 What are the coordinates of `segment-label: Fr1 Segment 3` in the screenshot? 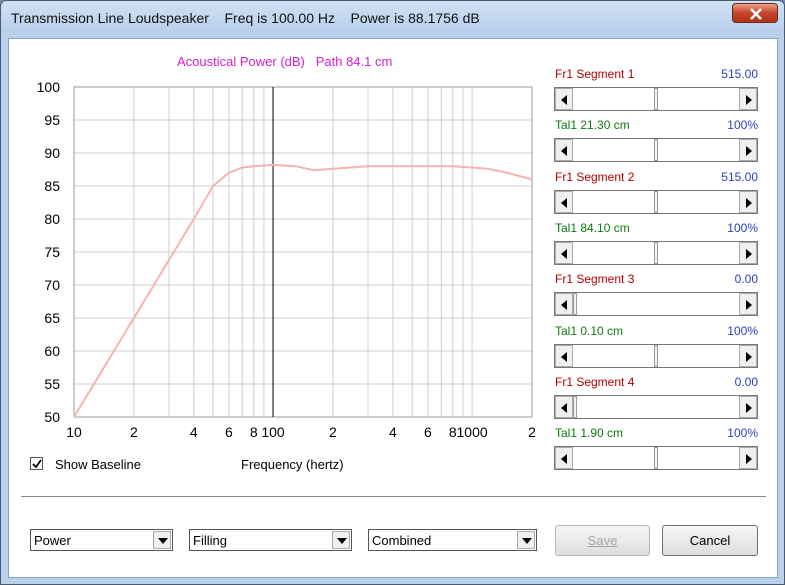 It's located at (595, 279).